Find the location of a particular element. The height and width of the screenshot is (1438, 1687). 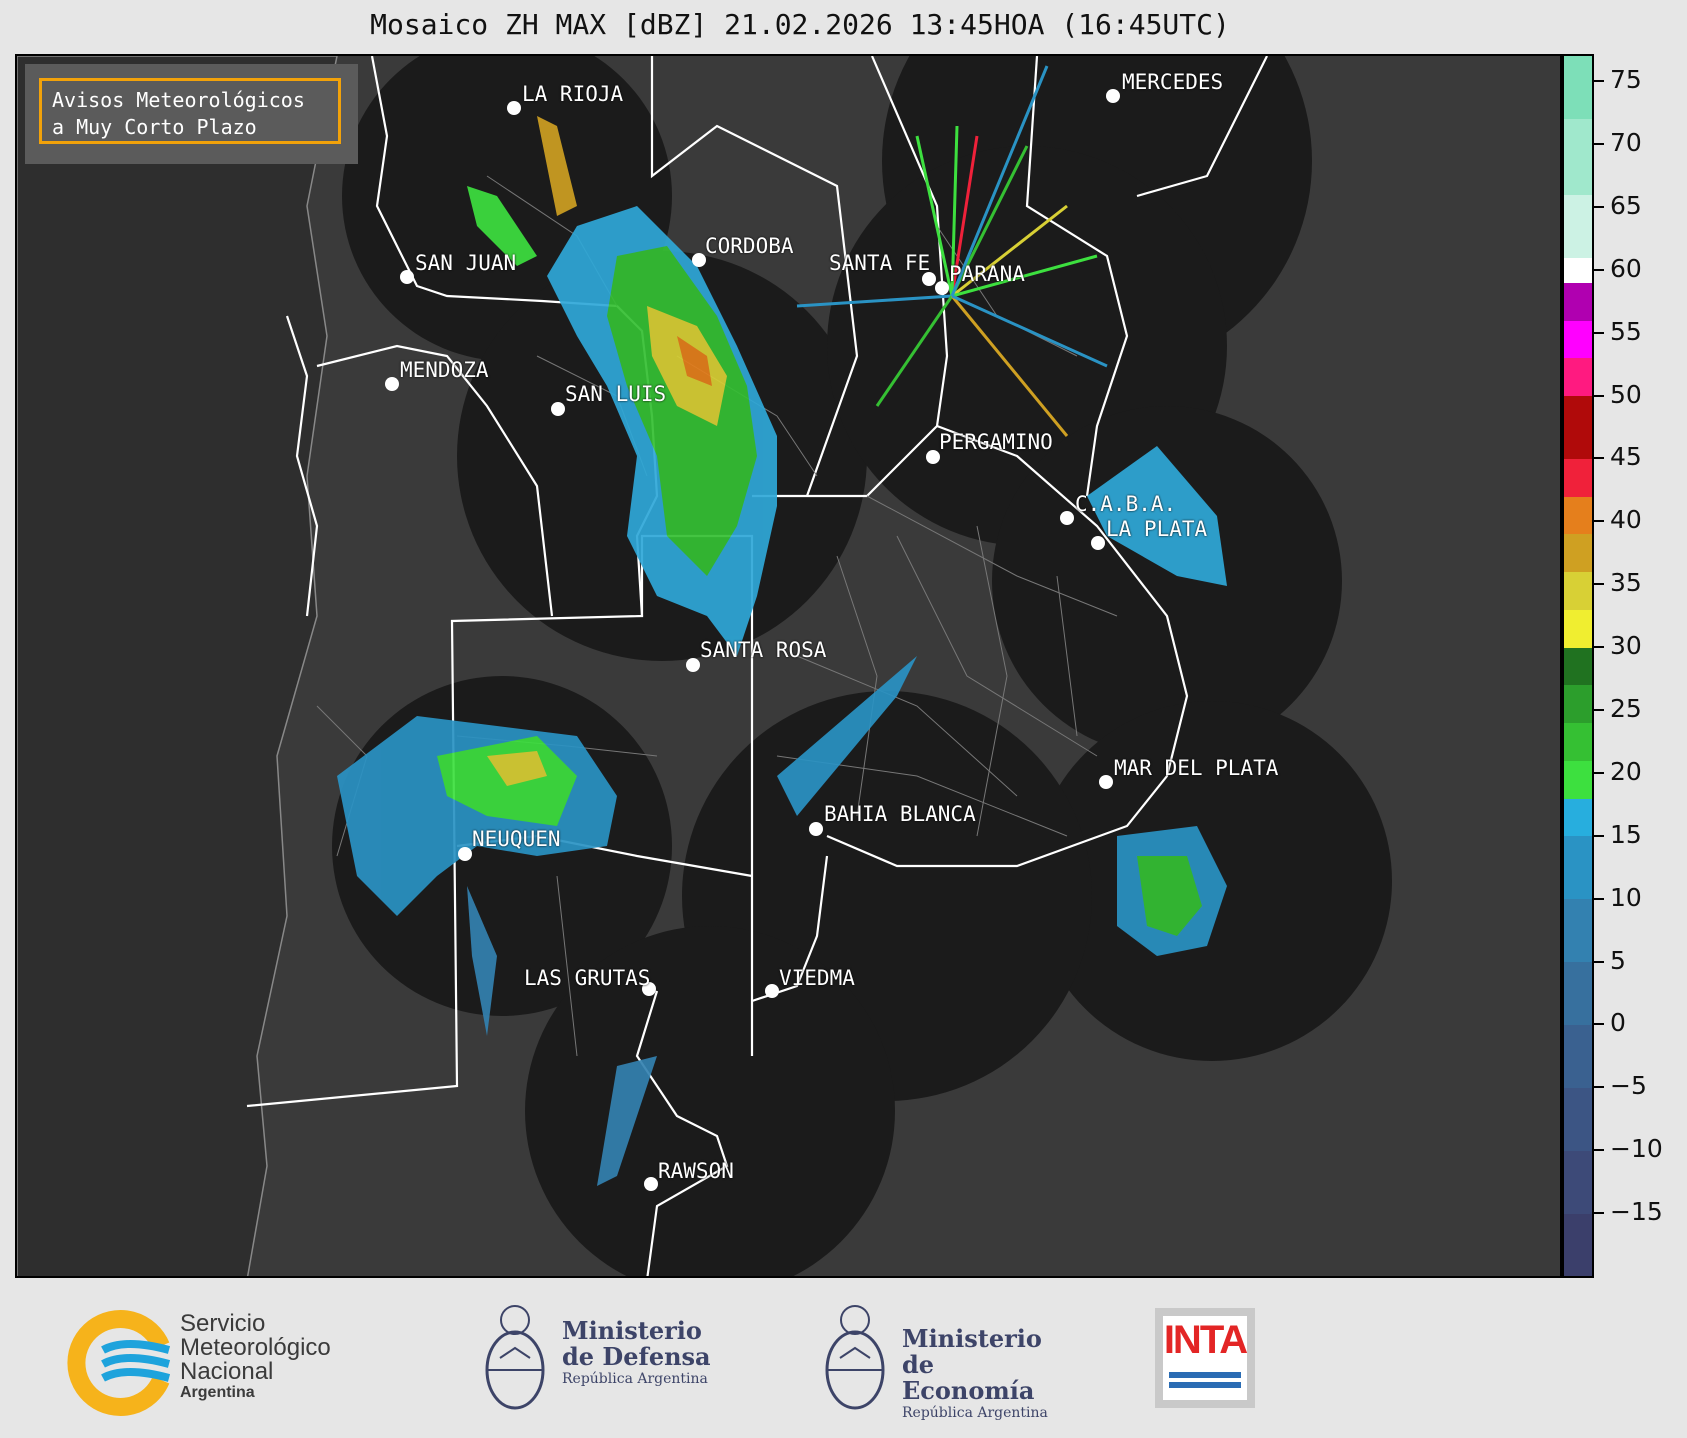

colorbar-tick-label: 45 is located at coordinates (1626, 457).